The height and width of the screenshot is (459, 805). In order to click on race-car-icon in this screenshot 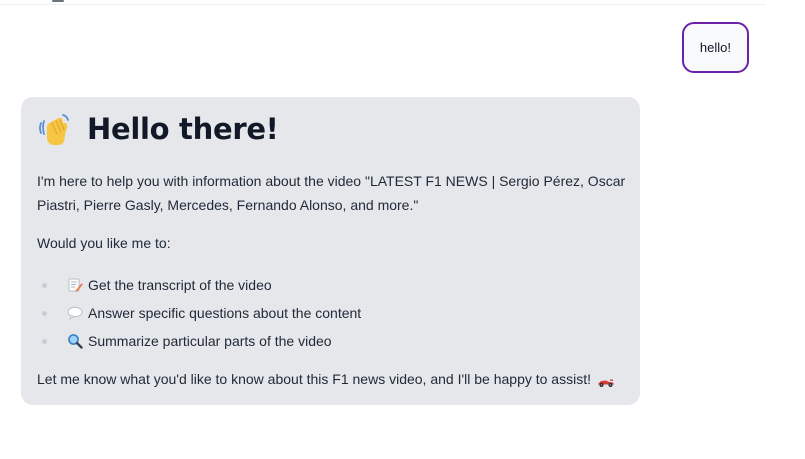, I will do `click(606, 380)`.